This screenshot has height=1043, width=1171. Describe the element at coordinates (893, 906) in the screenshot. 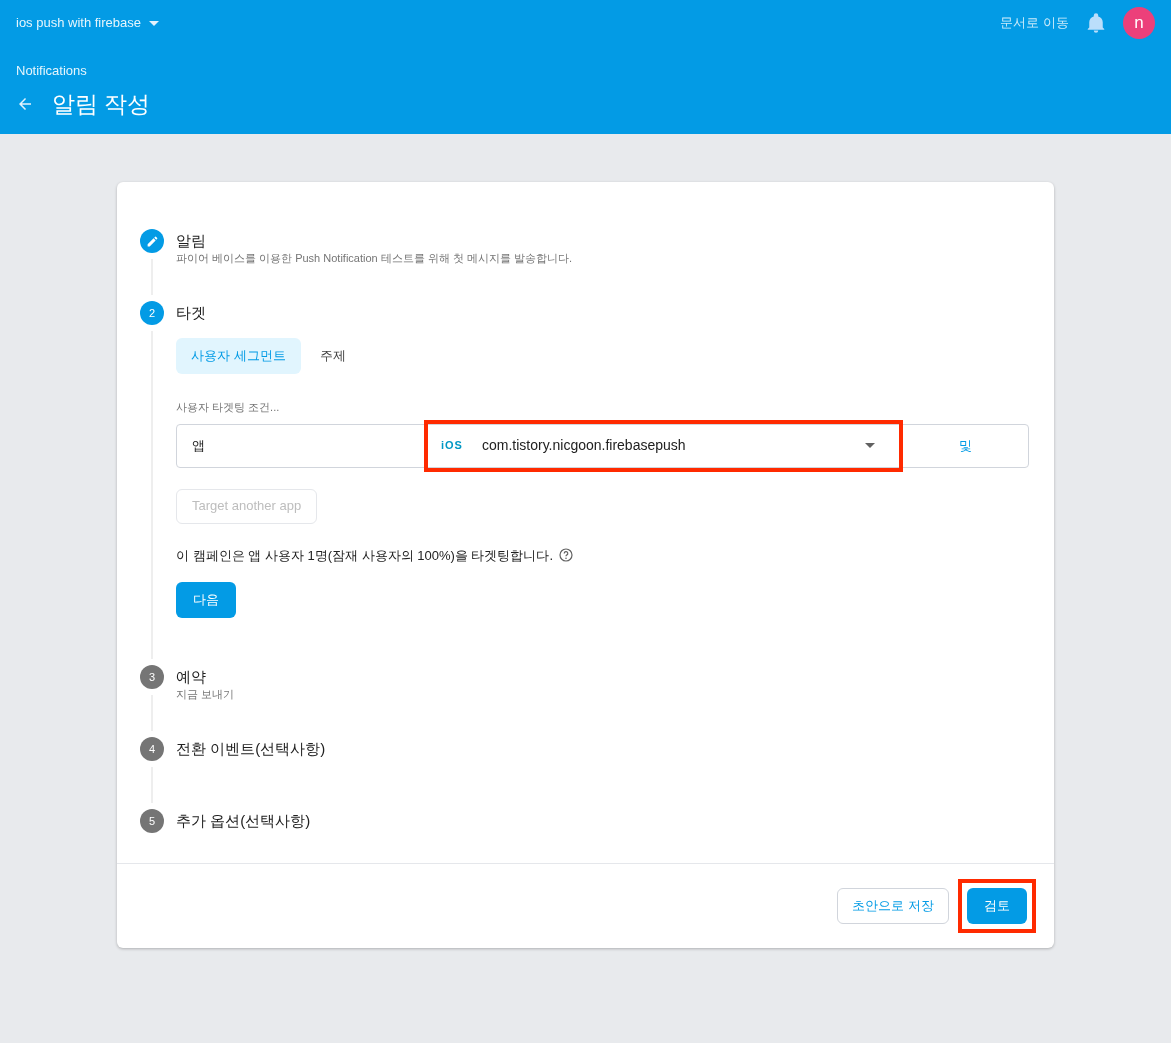

I see `save-draft-button: 초안으로 저장` at that location.